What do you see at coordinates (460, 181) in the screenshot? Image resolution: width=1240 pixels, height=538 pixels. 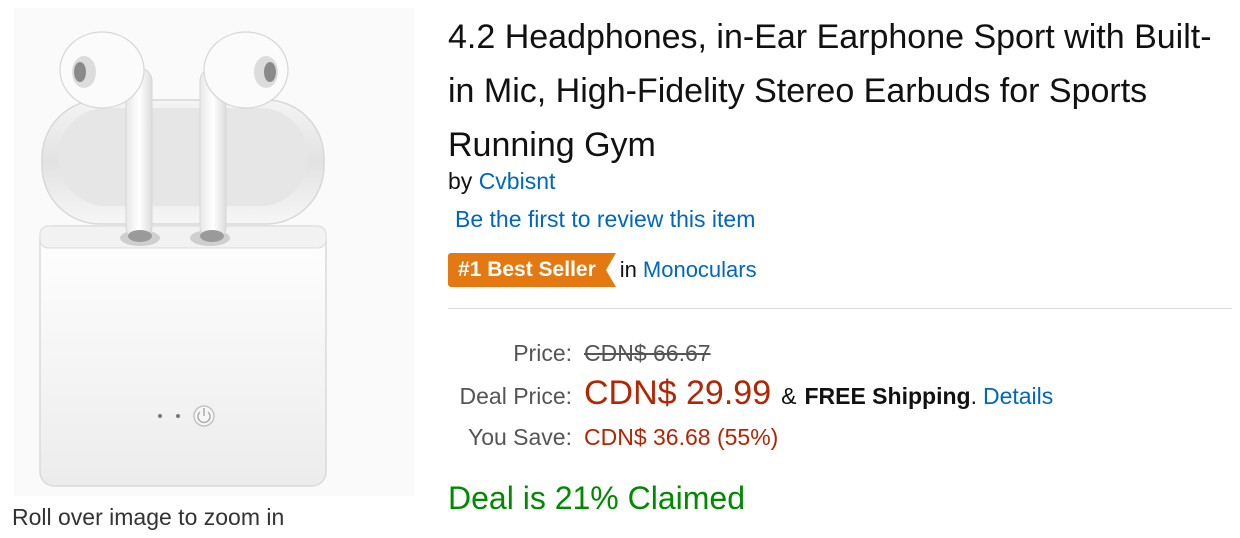 I see `by-prefix: by` at bounding box center [460, 181].